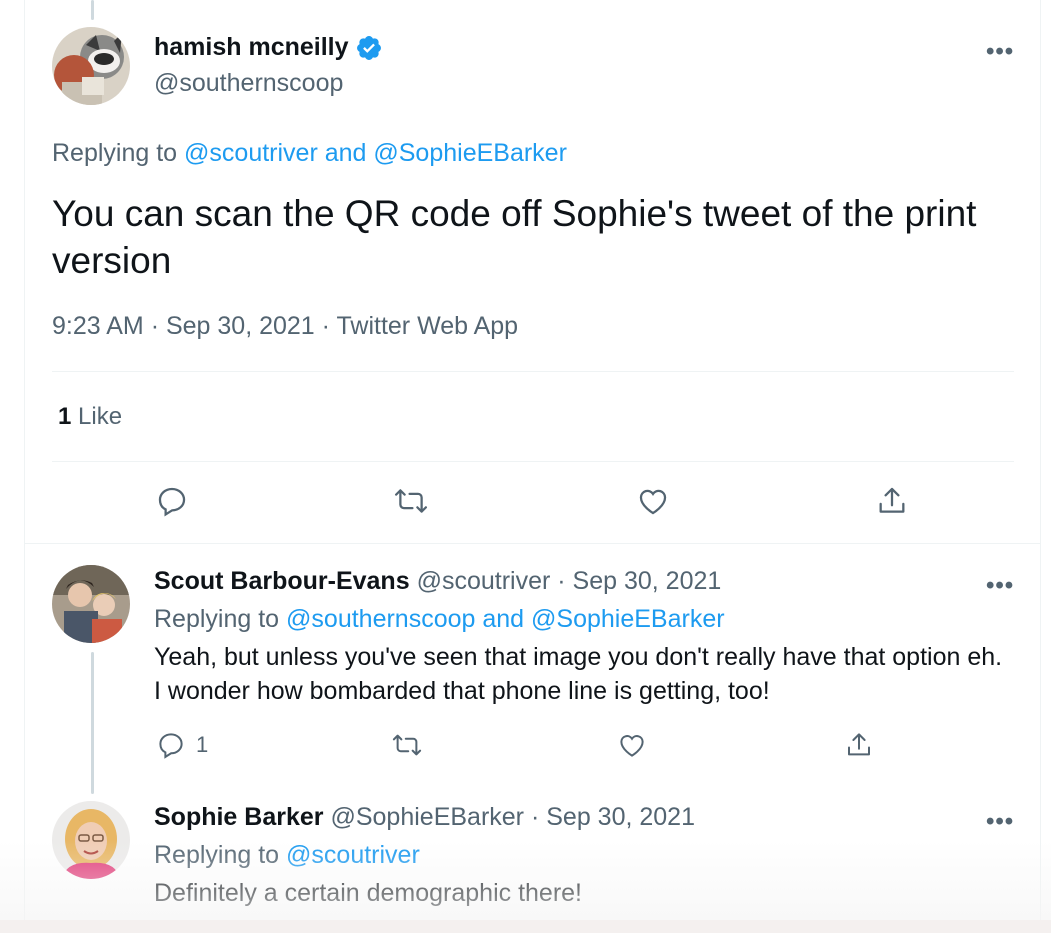 Image resolution: width=1051 pixels, height=933 pixels. I want to click on main-tweet-meta: 9:23 AM · Sep 30, 2021 · Twitter Web App, so click(285, 326).